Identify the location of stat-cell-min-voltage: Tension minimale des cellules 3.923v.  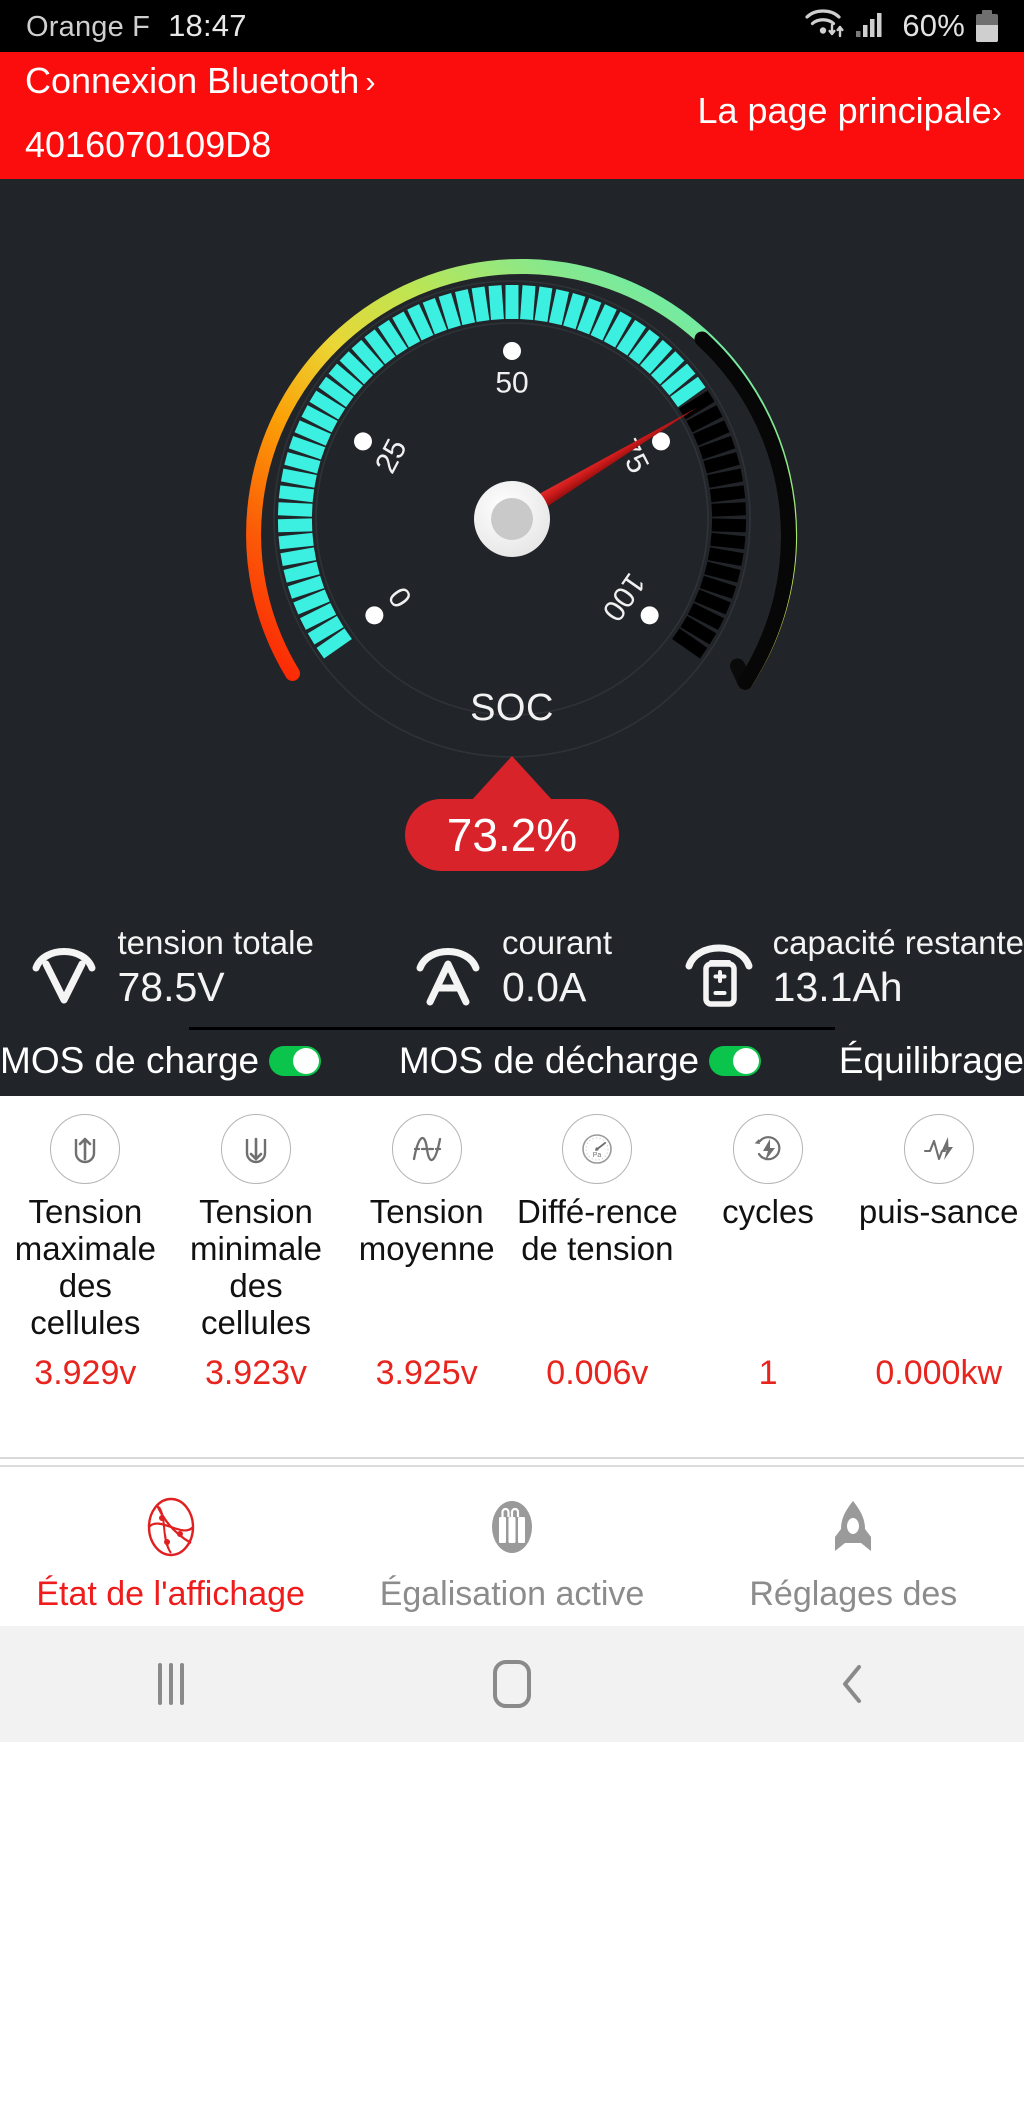
(256, 1253).